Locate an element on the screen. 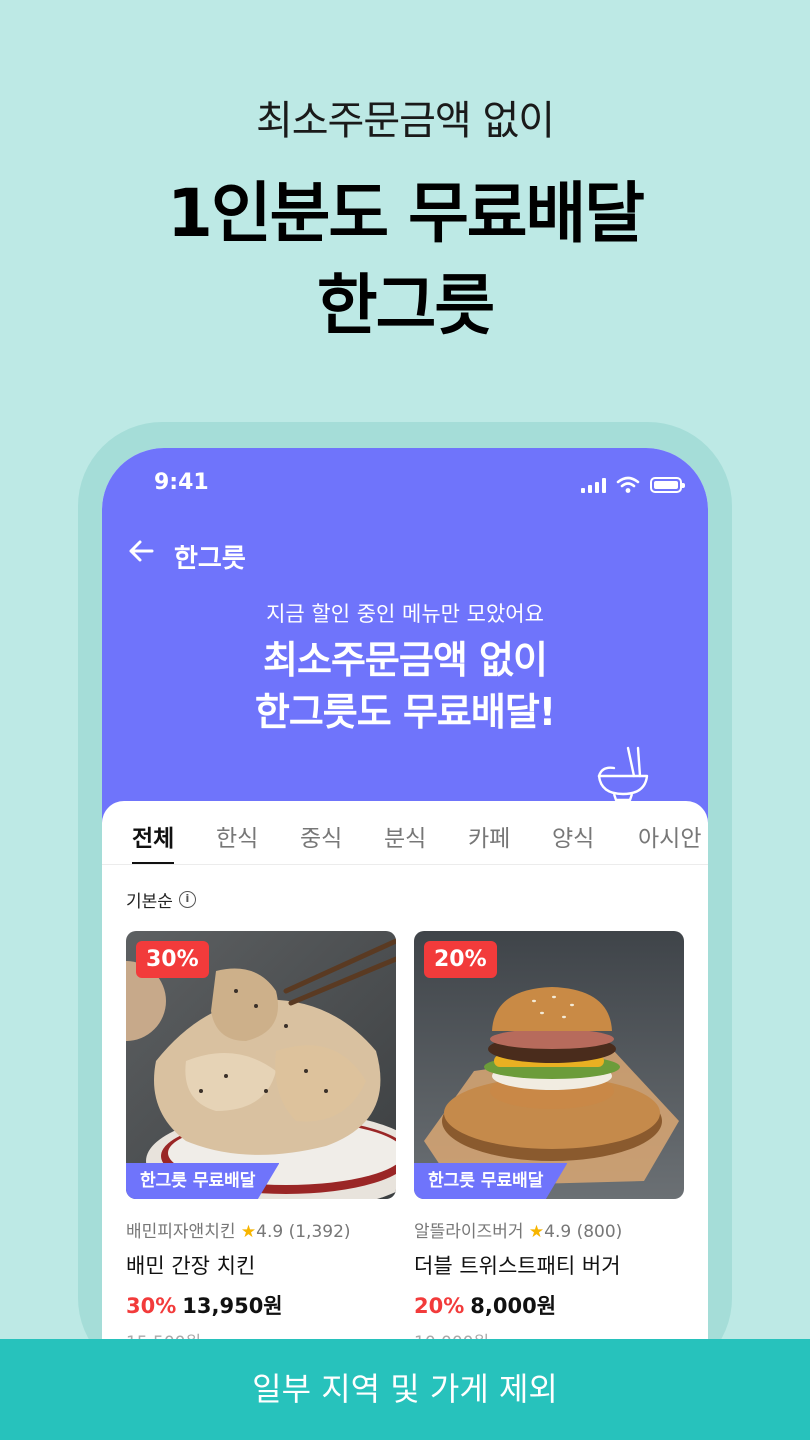  status-time: 9:41 is located at coordinates (181, 482).